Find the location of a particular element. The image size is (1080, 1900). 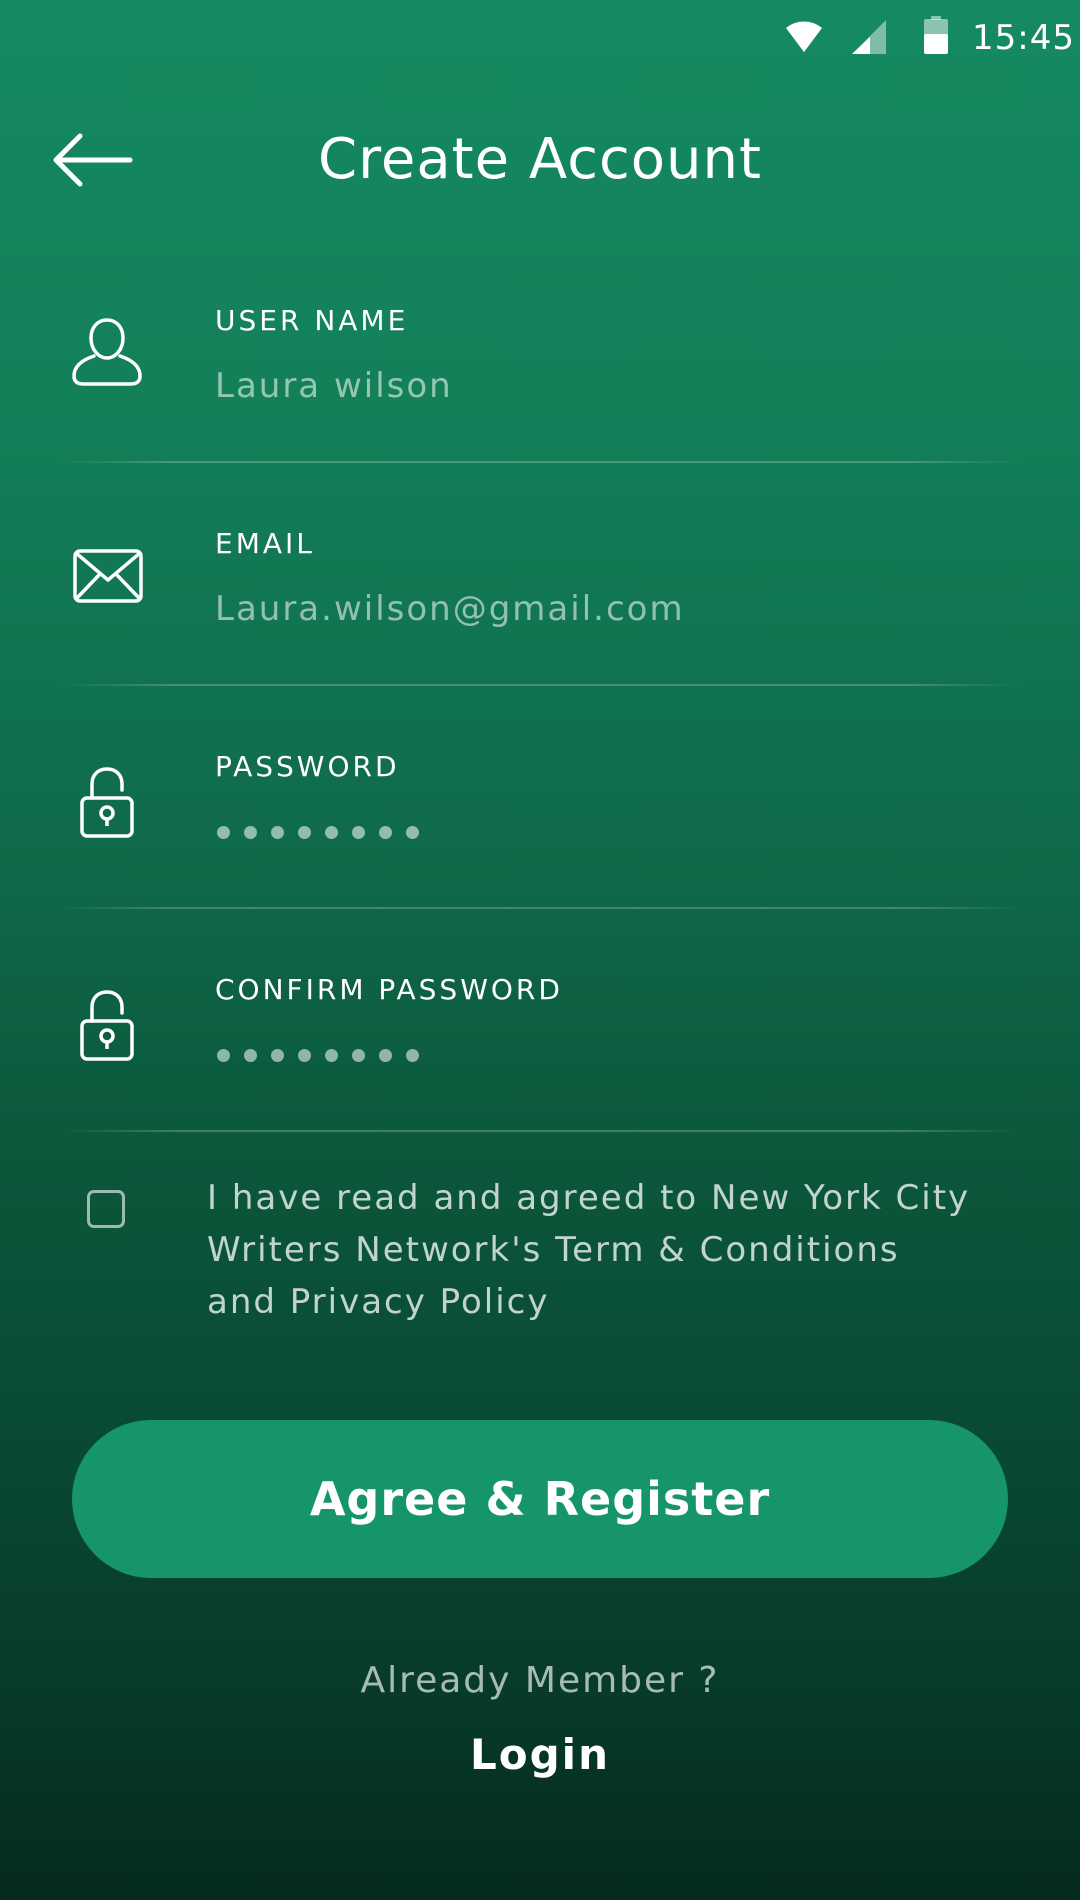

username-field: USER NAME Laura wilson is located at coordinates (540, 351).